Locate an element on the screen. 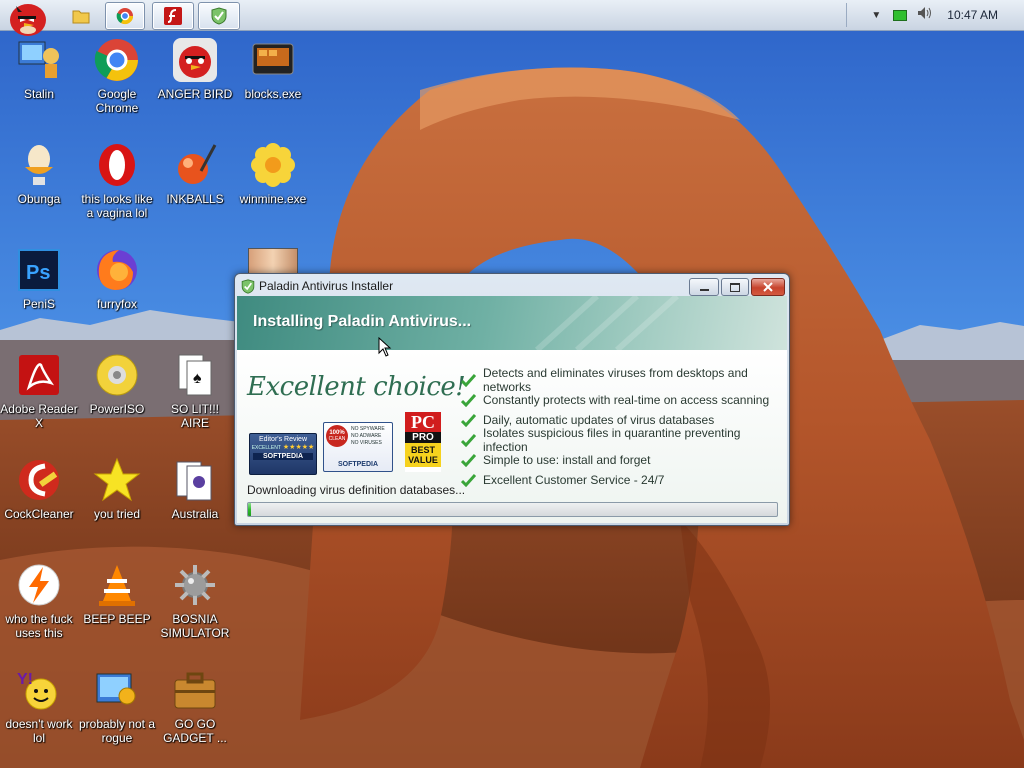 The width and height of the screenshot is (1024, 768). minimize-button is located at coordinates (704, 287).